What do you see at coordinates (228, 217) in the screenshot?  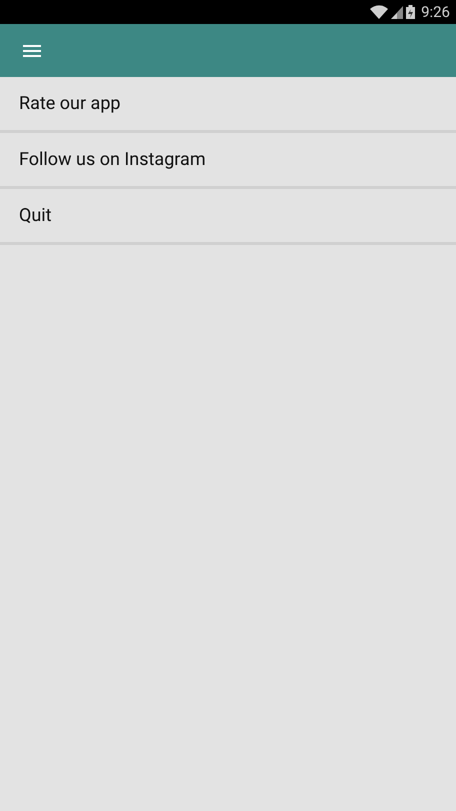 I see `menu-item: Quit` at bounding box center [228, 217].